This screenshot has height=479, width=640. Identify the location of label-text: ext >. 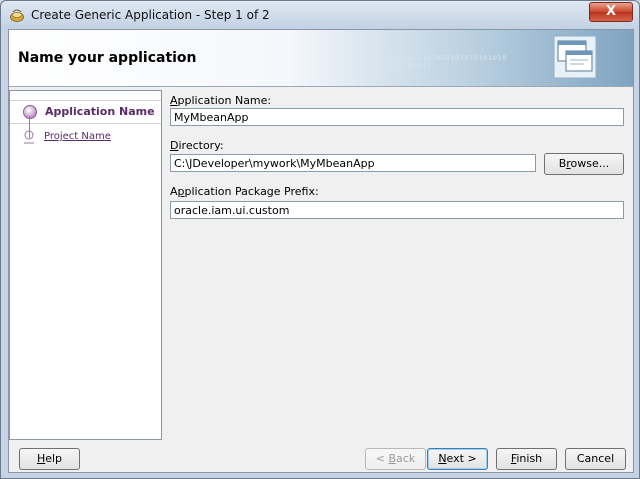
(461, 458).